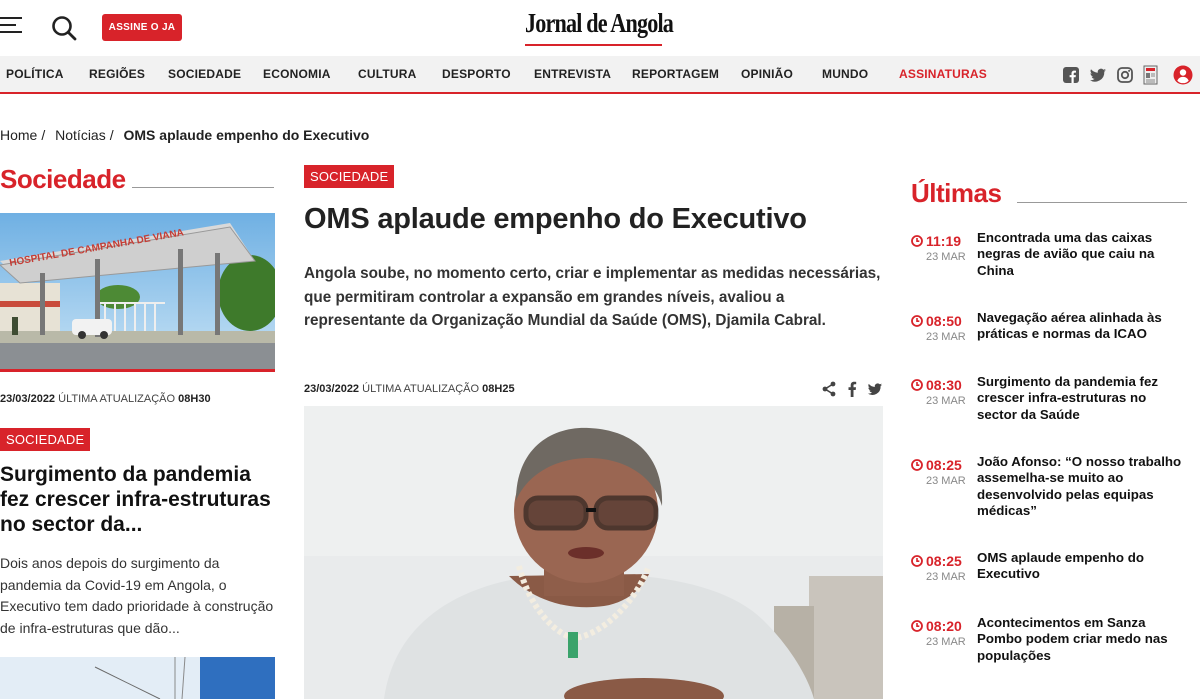 The height and width of the screenshot is (699, 1200). Describe the element at coordinates (956, 193) in the screenshot. I see `section-title-ultimas: Últimas` at that location.